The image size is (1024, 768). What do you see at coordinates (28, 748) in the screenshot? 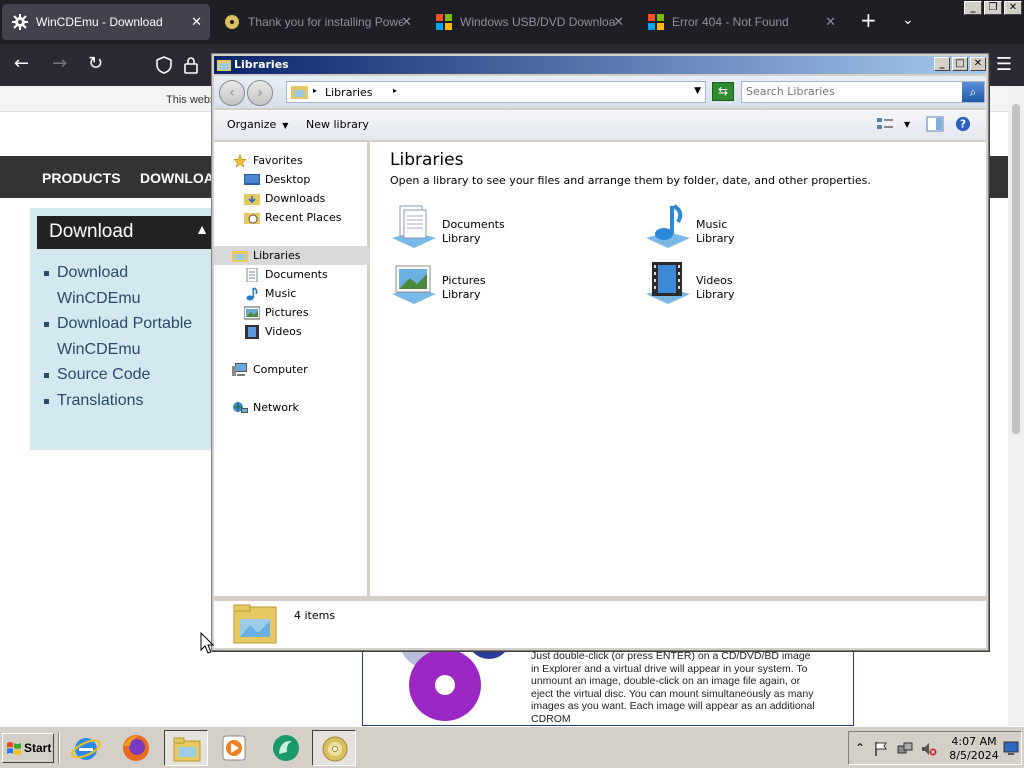
I see `start-button: Start` at bounding box center [28, 748].